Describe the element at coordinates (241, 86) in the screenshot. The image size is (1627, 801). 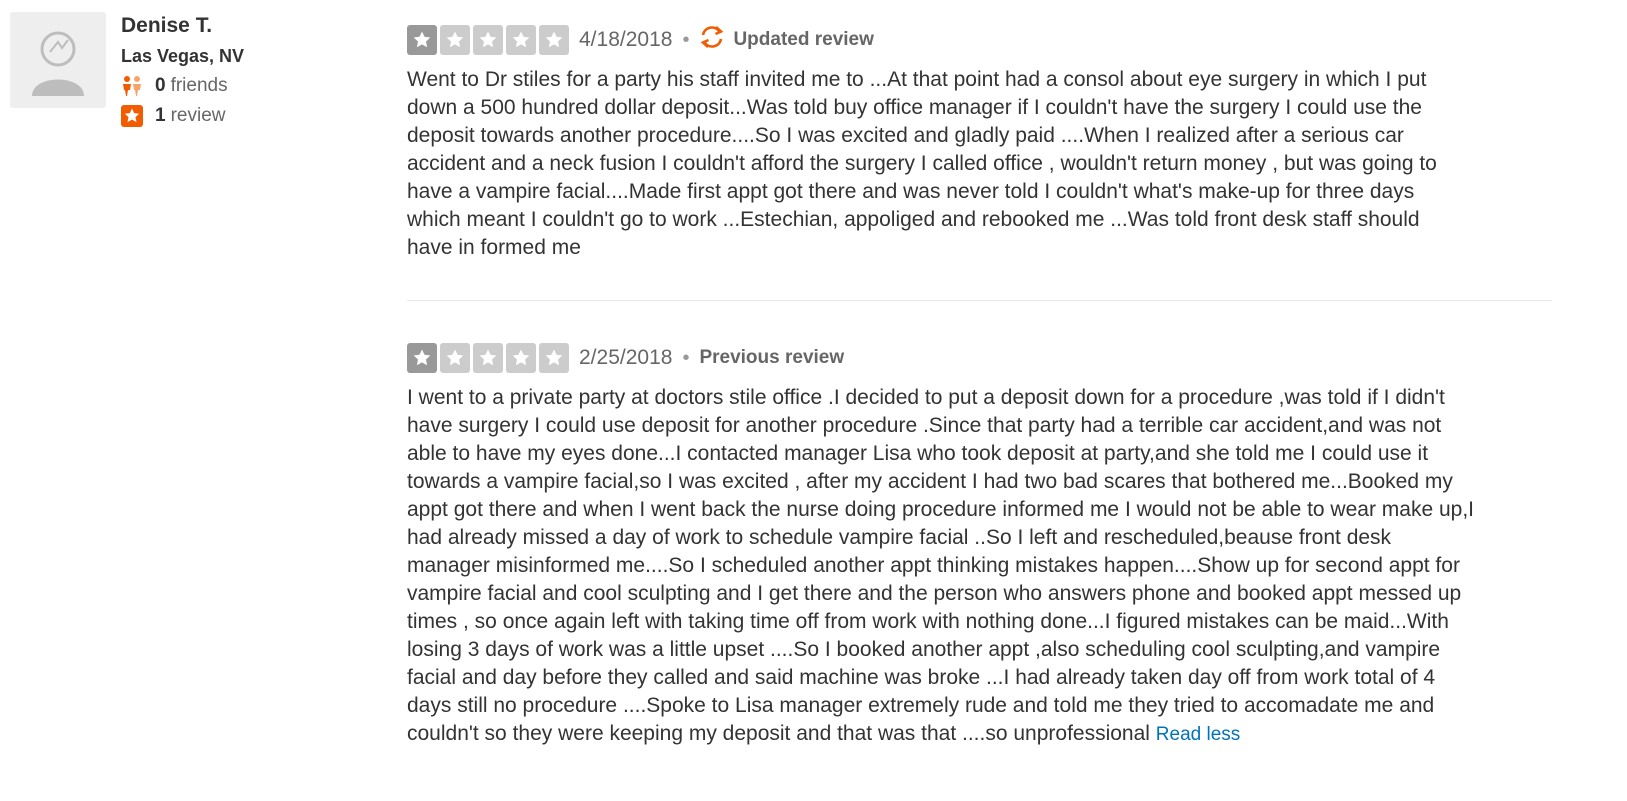
I see `friends-count-row: 0 friends` at that location.